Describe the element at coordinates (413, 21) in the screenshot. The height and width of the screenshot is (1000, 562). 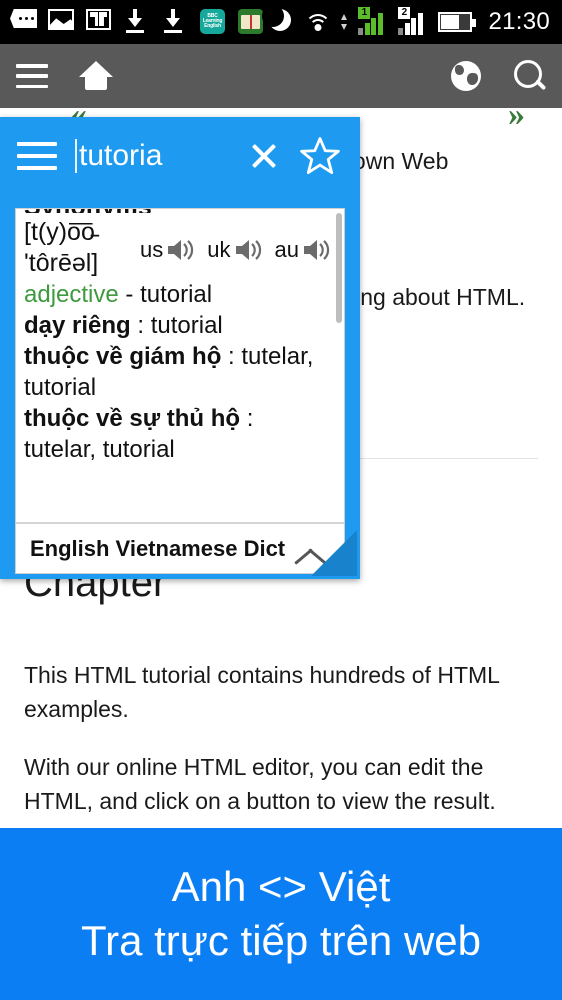
I see `sim2-signal-icon: 2` at that location.